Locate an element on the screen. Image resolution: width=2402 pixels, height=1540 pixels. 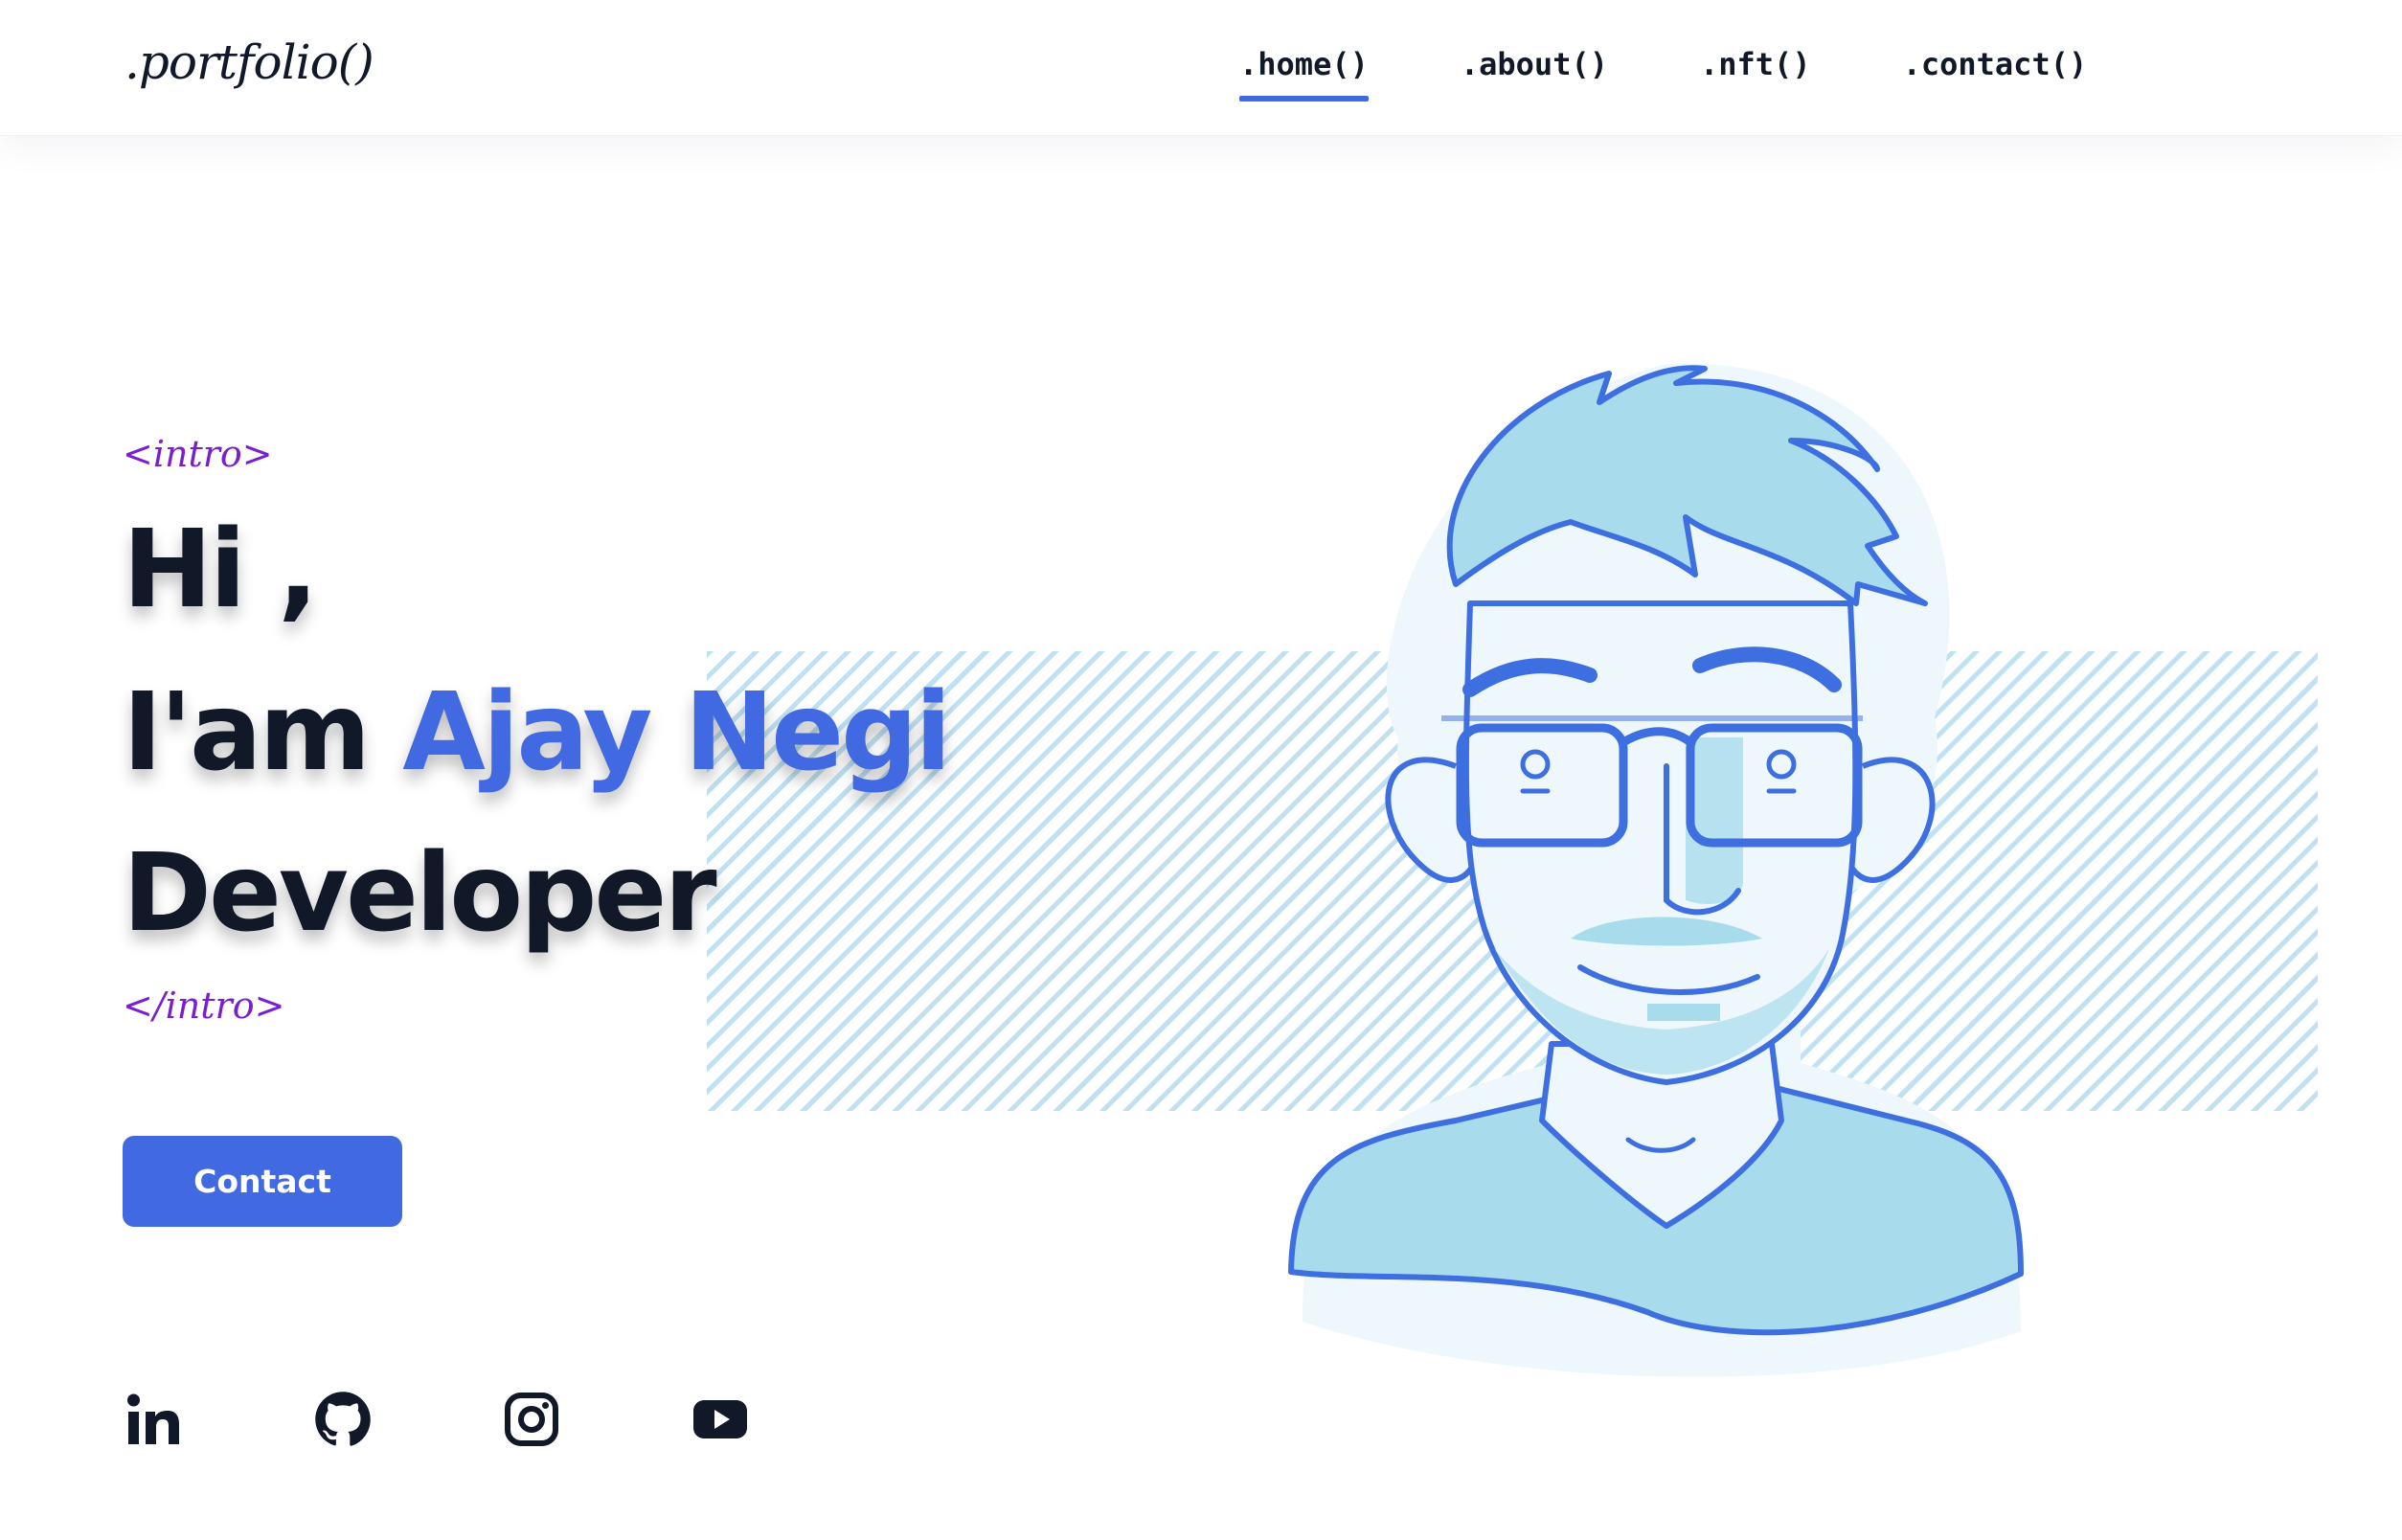
nav-item-contact: .contact() is located at coordinates (1996, 74).